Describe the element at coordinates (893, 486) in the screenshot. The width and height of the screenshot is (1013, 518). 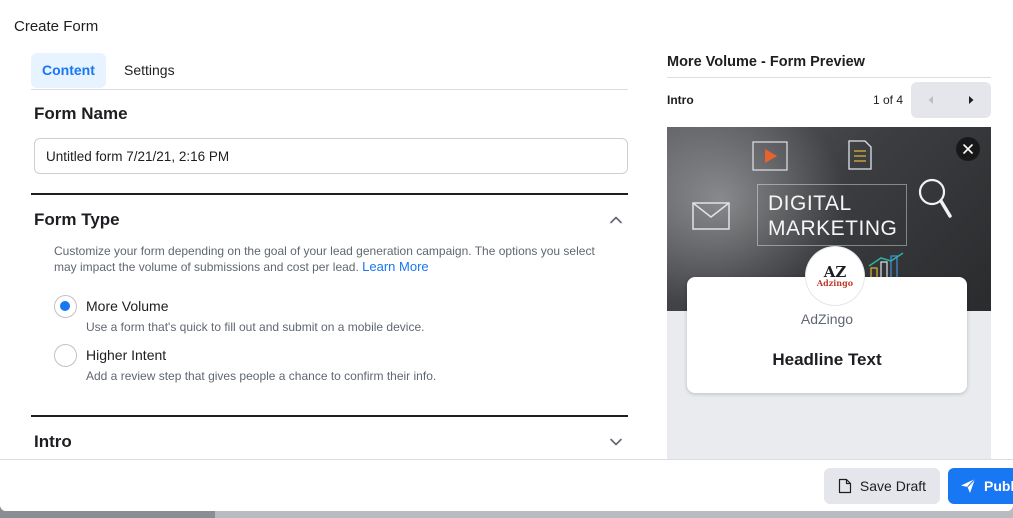
I see `save-draft-label: Save Draft` at that location.